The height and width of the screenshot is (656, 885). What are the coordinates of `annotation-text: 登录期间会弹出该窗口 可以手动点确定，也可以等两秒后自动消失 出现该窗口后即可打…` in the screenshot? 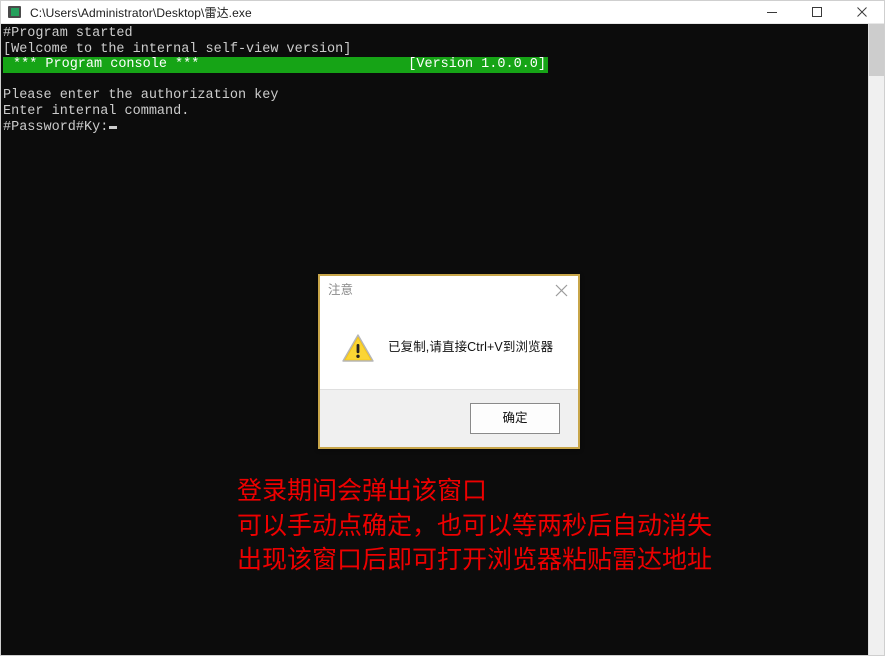 It's located at (547, 526).